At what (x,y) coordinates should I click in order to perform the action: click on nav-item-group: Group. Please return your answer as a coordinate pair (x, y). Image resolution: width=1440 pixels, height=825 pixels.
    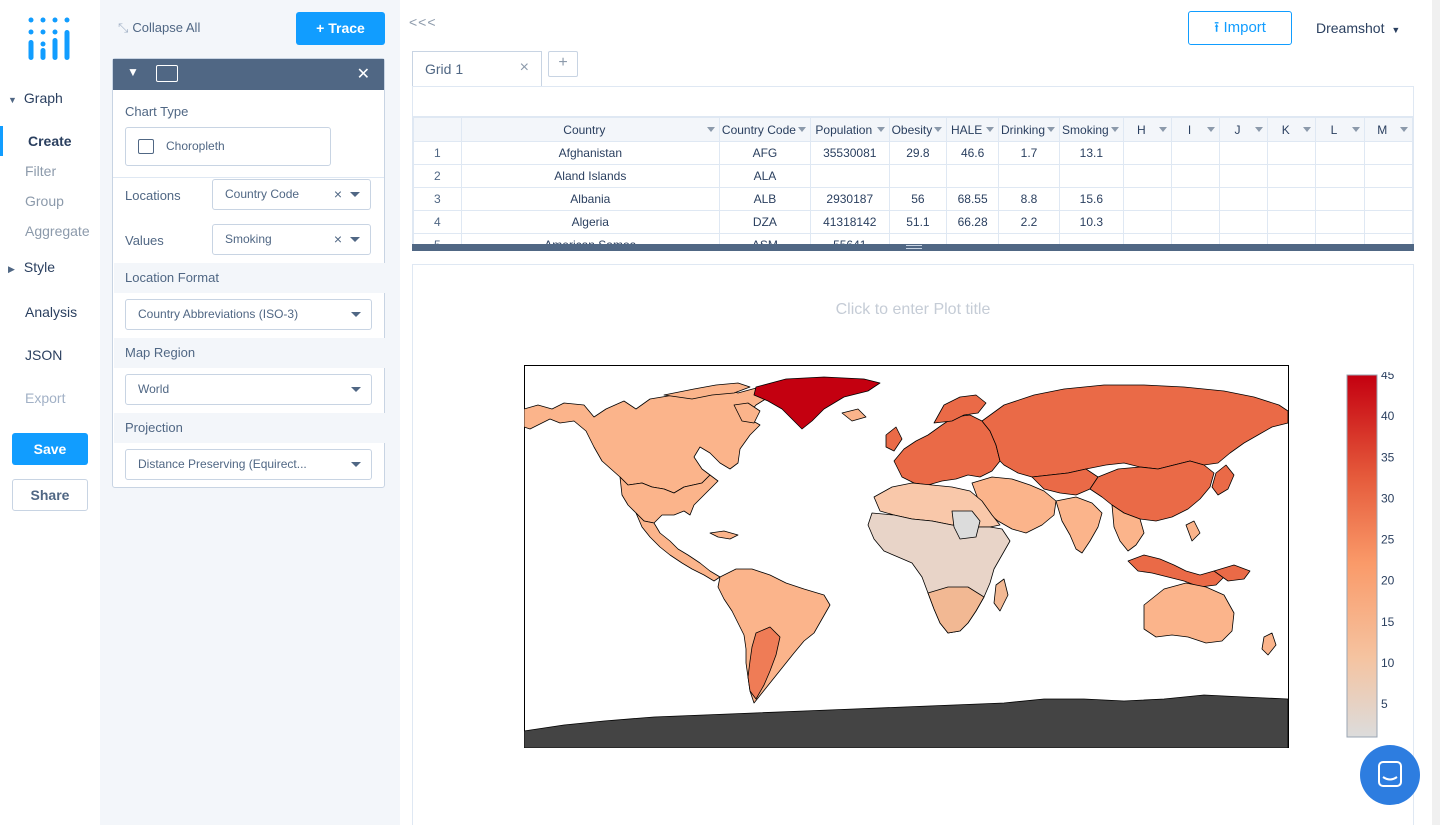
    Looking at the image, I should click on (50, 201).